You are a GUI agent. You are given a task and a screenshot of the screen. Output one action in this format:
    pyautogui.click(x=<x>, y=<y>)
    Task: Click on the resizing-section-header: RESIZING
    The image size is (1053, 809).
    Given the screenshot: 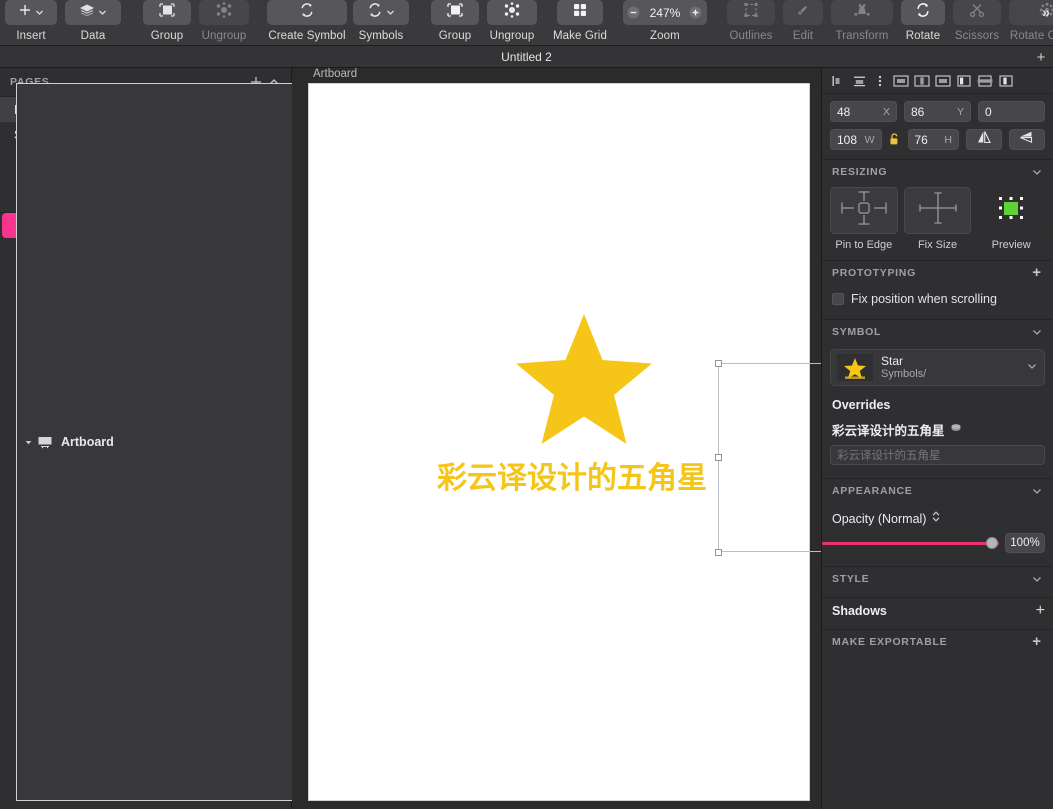 What is the action you would take?
    pyautogui.click(x=937, y=171)
    